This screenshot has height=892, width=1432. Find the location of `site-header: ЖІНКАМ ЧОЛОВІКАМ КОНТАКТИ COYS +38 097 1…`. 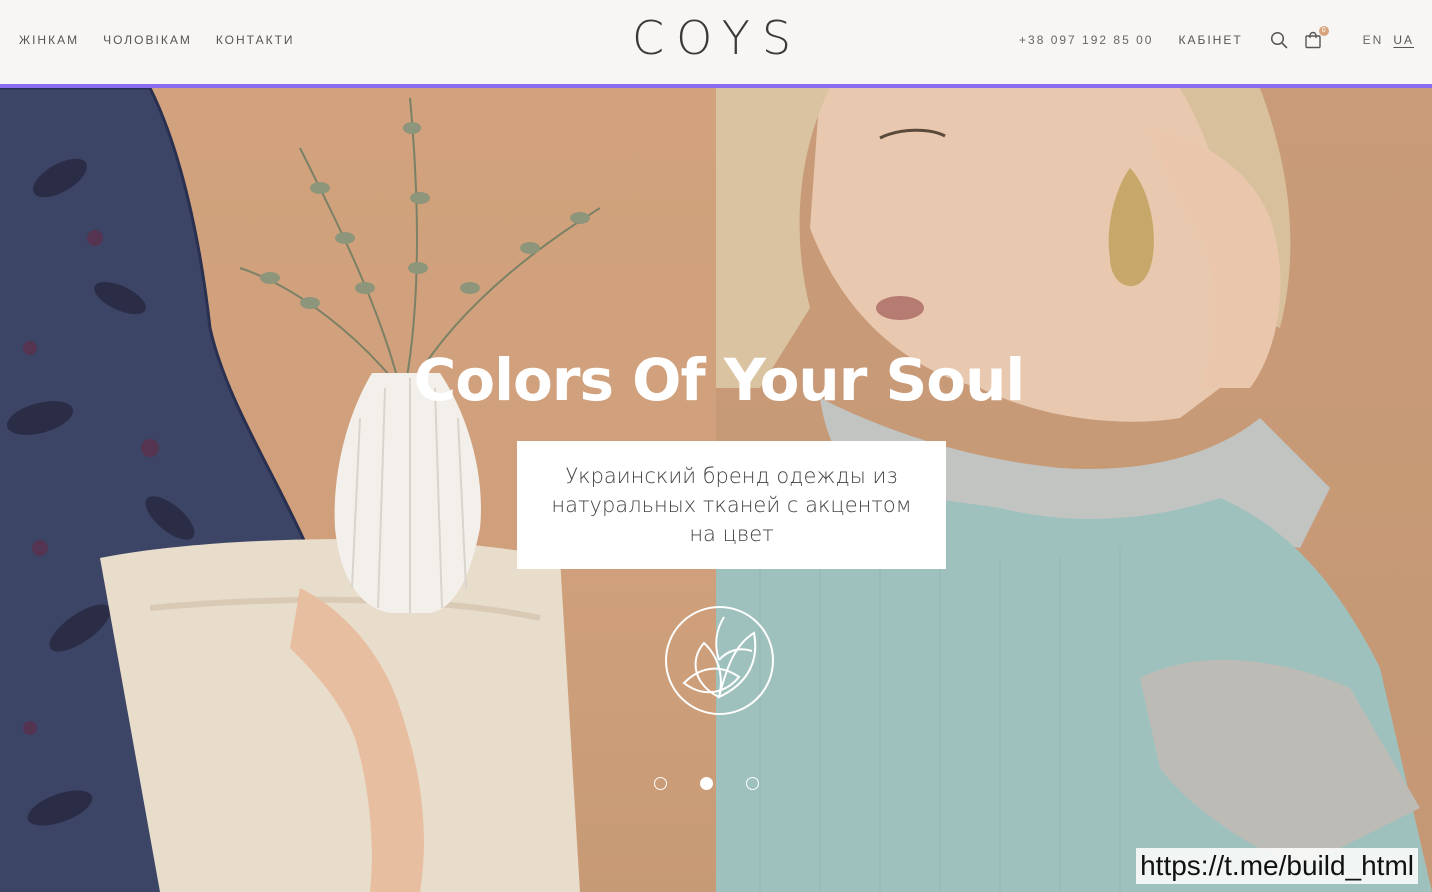

site-header: ЖІНКАМ ЧОЛОВІКАМ КОНТАКТИ COYS +38 097 1… is located at coordinates (716, 42).